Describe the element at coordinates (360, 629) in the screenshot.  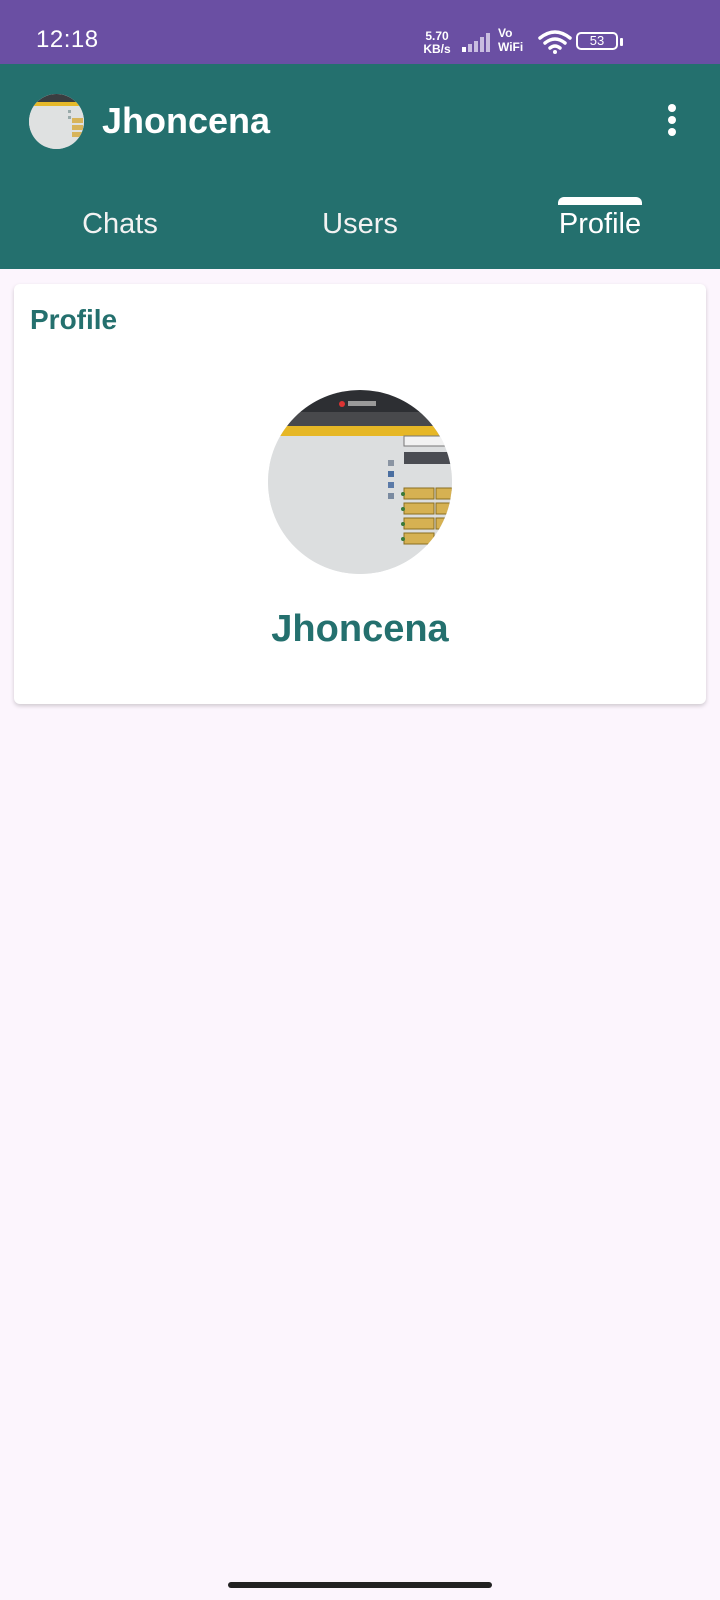
I see `profile-name: Jhoncena` at that location.